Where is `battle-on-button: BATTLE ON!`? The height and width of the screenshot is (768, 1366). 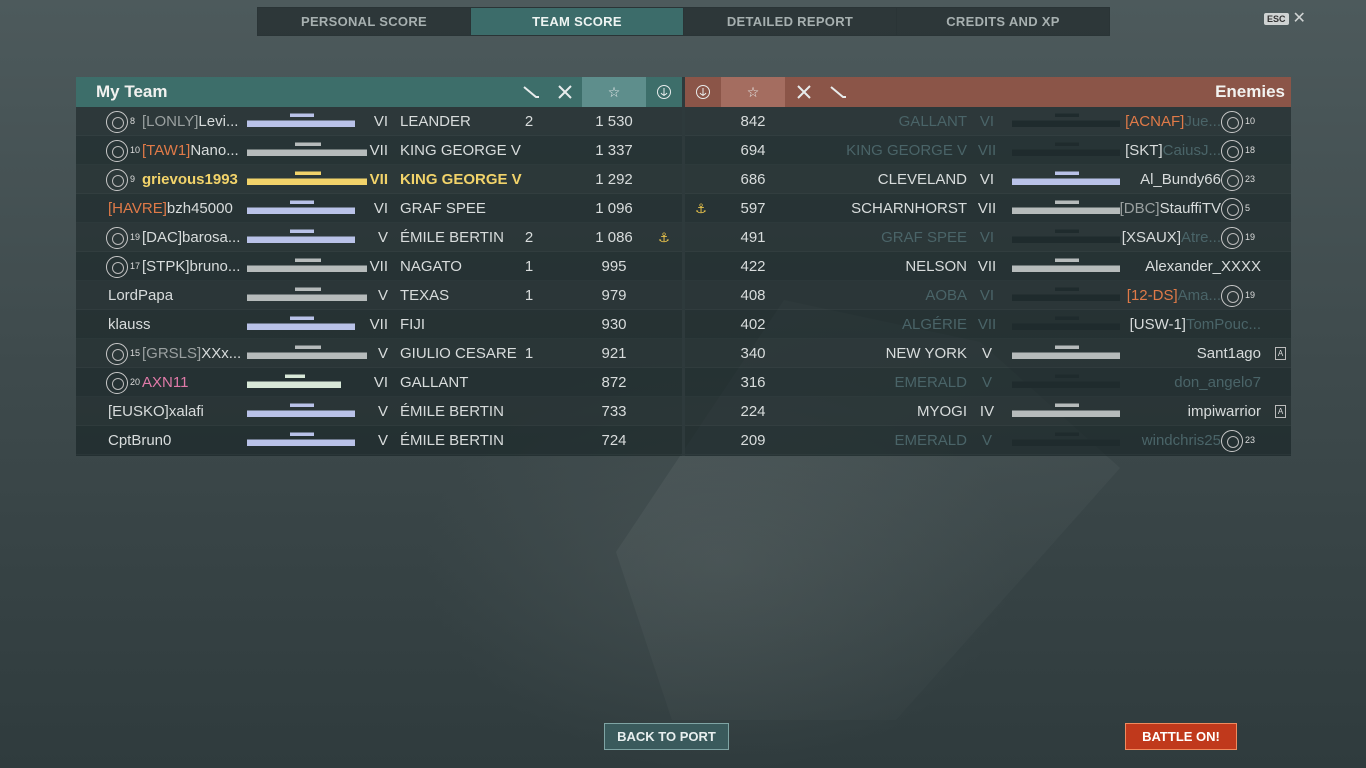
battle-on-button: BATTLE ON! is located at coordinates (1181, 736).